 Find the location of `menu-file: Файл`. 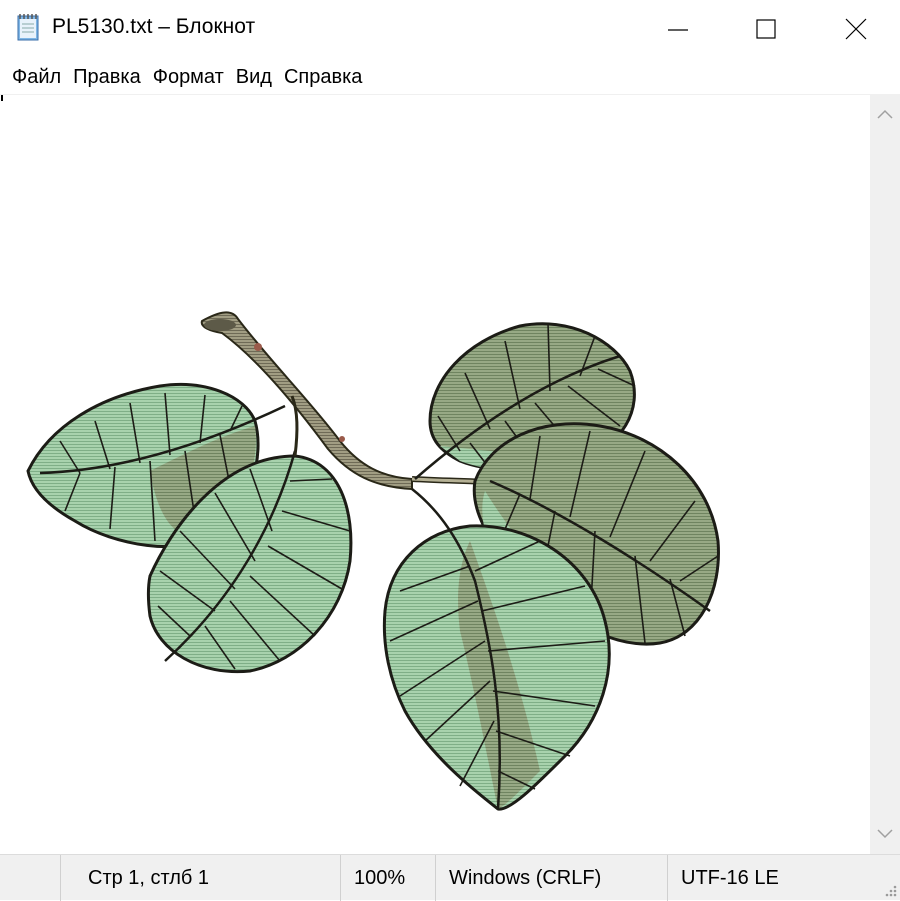

menu-file: Файл is located at coordinates (36, 76).